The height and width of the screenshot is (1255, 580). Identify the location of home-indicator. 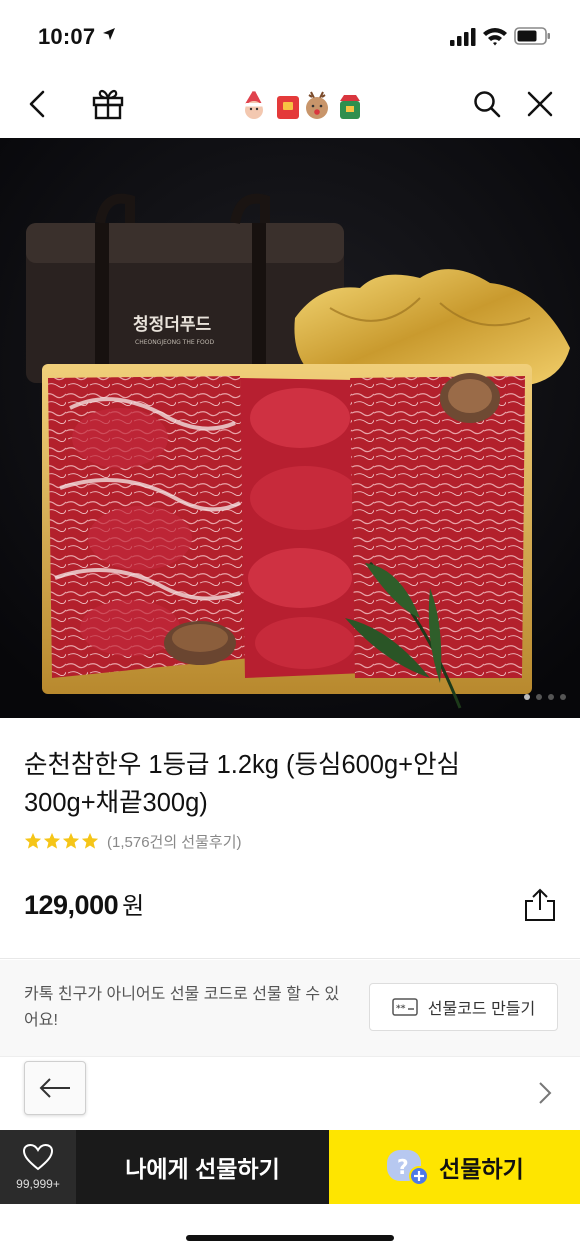
(290, 1238).